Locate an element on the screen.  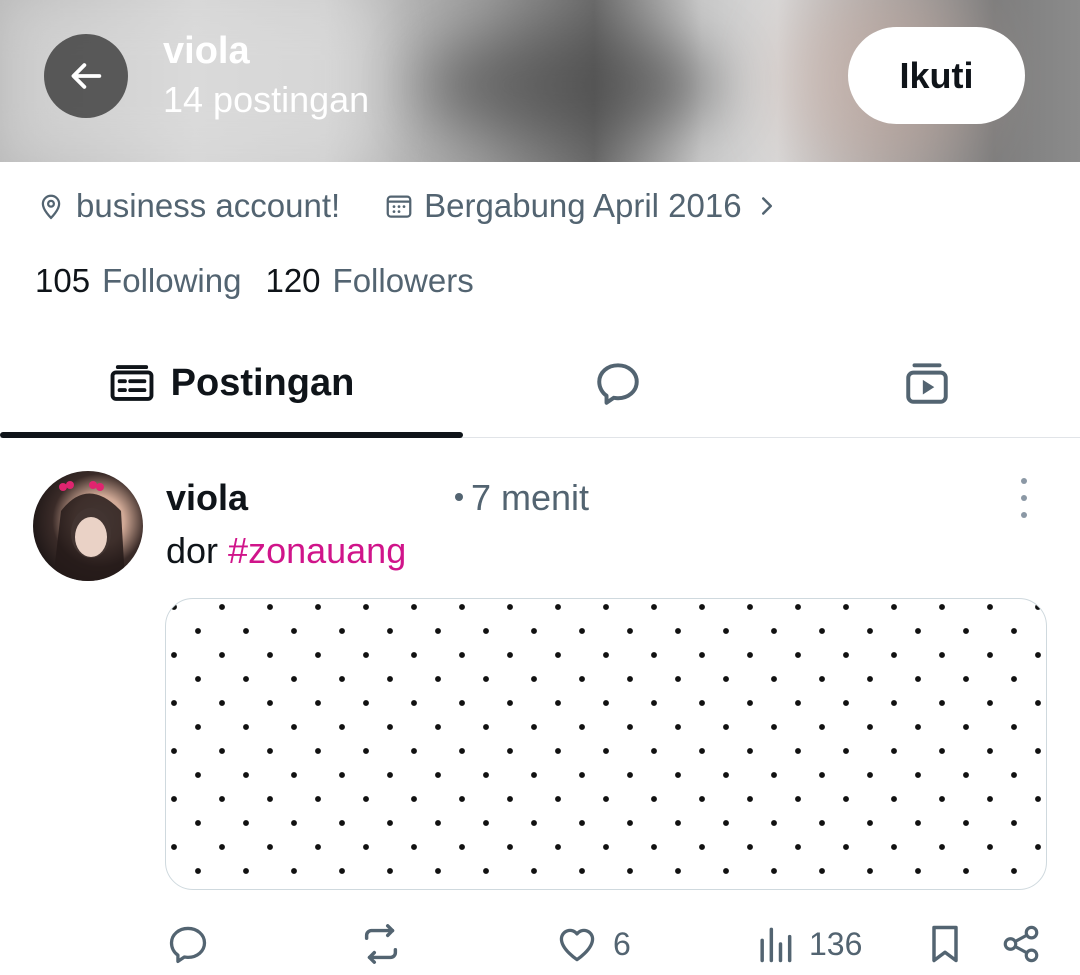
reply-icon is located at coordinates (188, 945).